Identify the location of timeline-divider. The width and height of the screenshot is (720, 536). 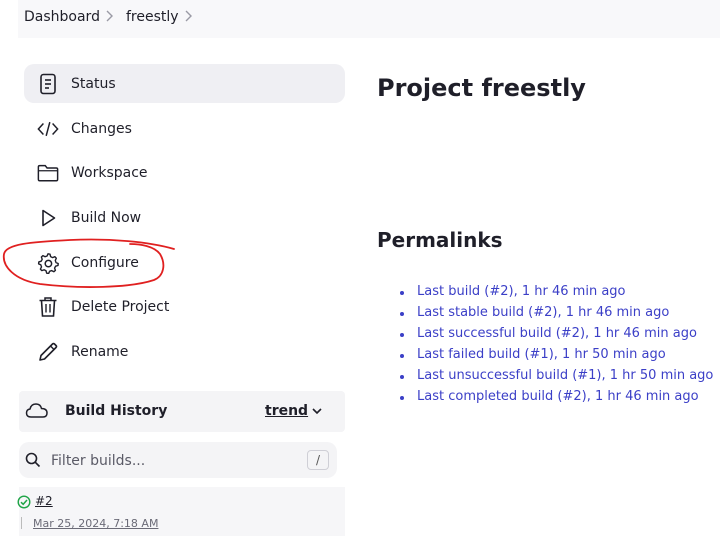
(21, 523).